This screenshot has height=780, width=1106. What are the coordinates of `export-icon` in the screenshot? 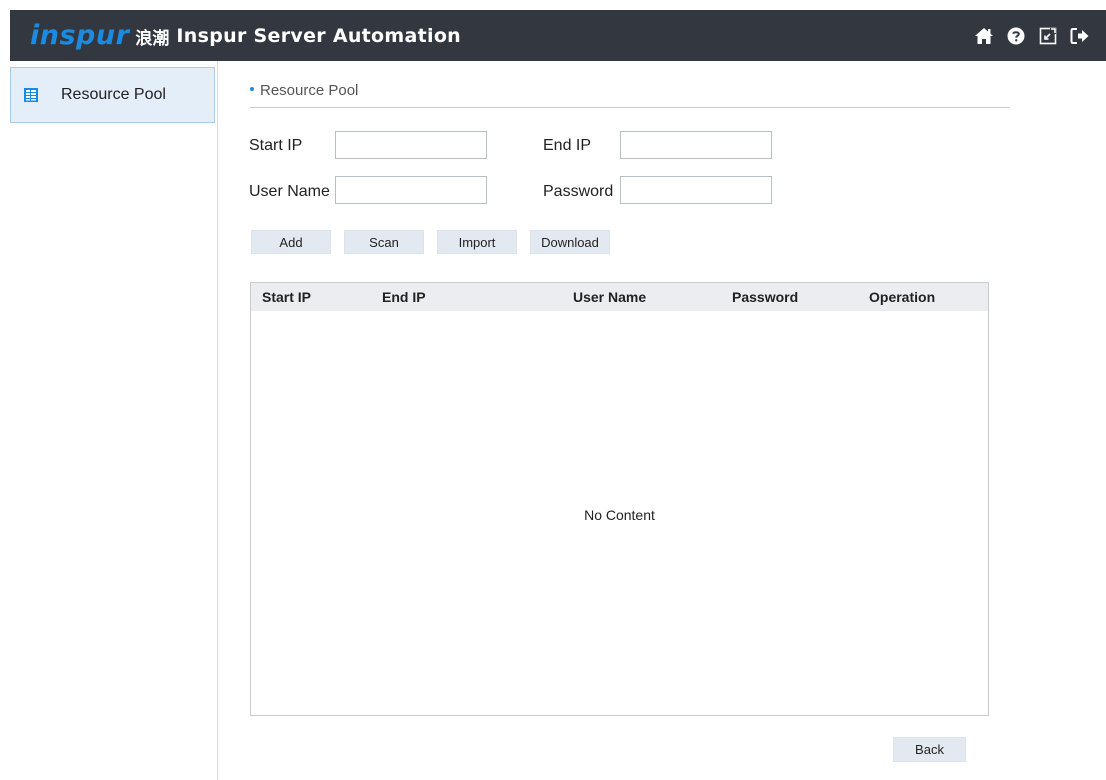 It's located at (1048, 36).